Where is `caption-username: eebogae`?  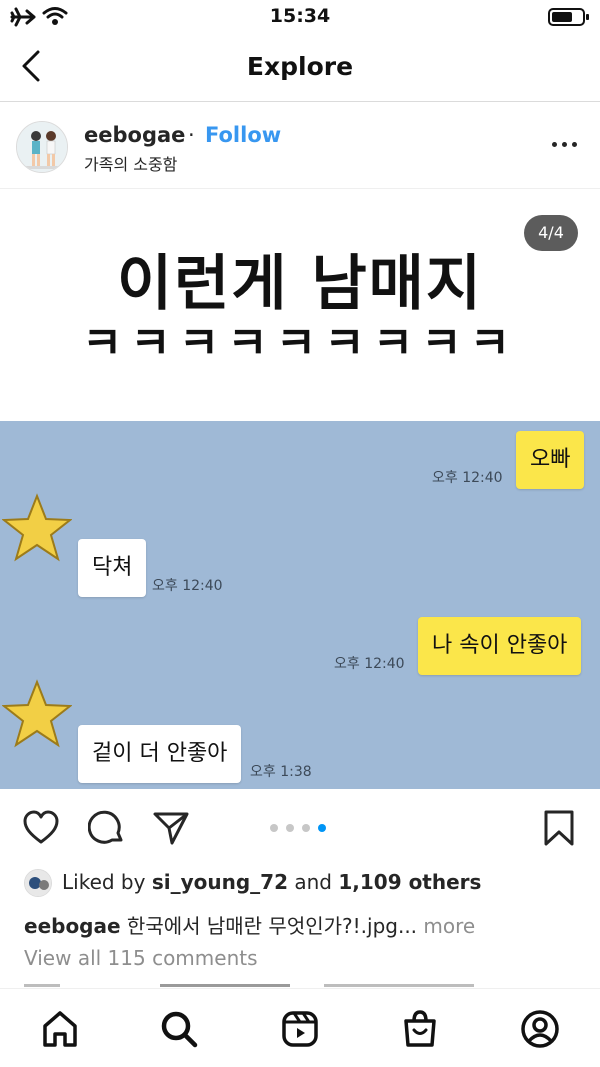 caption-username: eebogae is located at coordinates (72, 926).